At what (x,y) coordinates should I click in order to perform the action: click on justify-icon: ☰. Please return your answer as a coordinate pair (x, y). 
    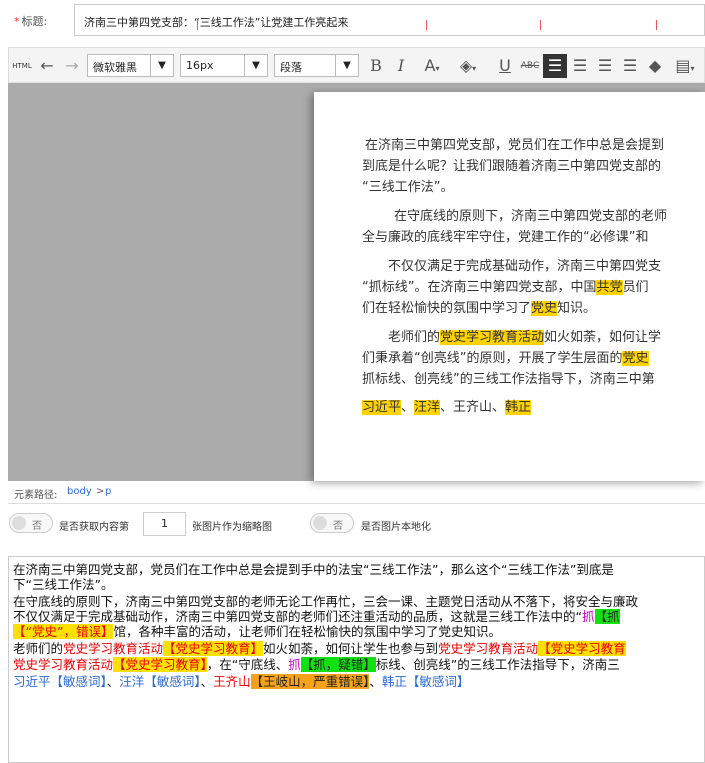
    Looking at the image, I should click on (630, 66).